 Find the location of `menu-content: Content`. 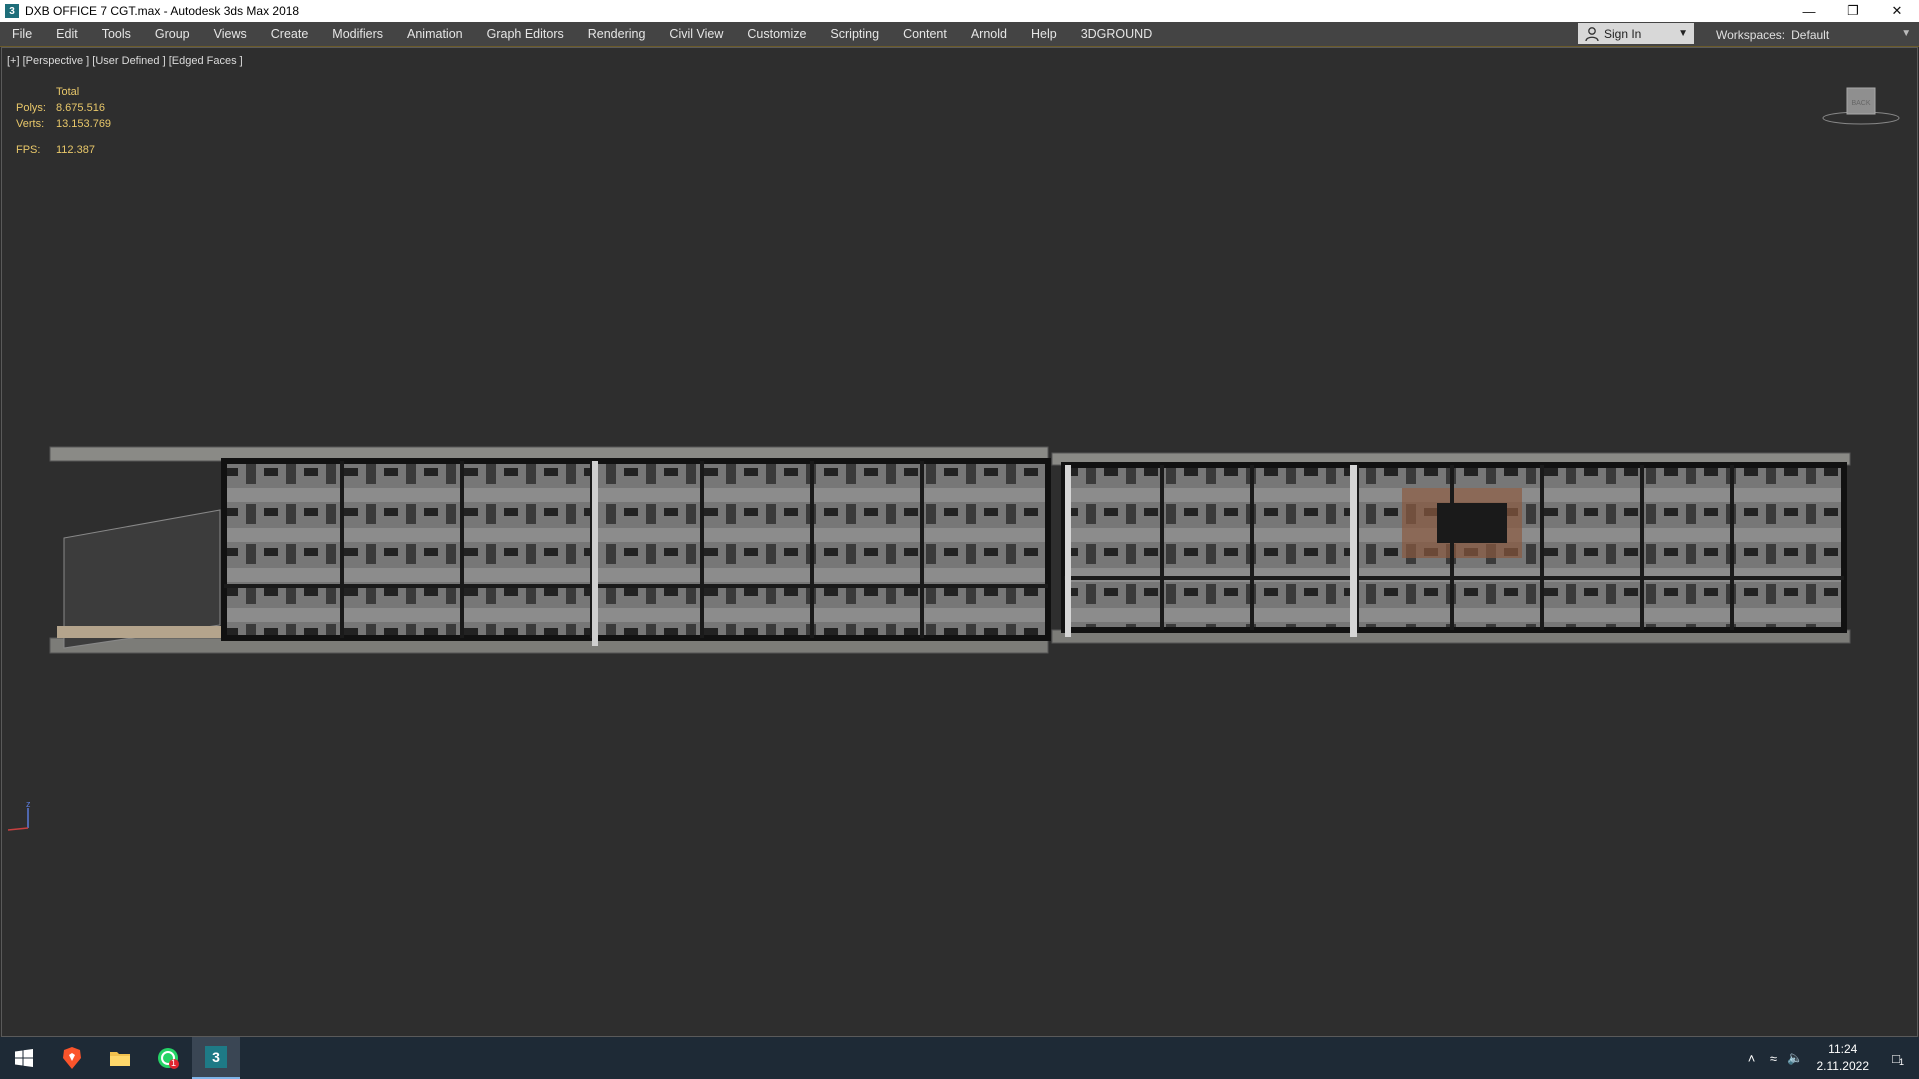

menu-content: Content is located at coordinates (925, 34).